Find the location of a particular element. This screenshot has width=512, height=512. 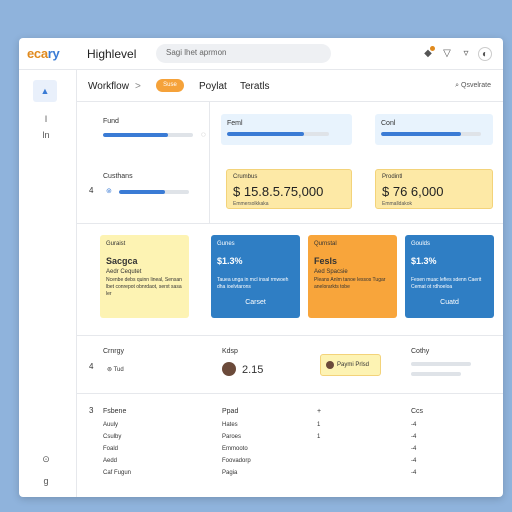

nav-right-action: ⌕ Qsvelrate is located at coordinates (473, 86).